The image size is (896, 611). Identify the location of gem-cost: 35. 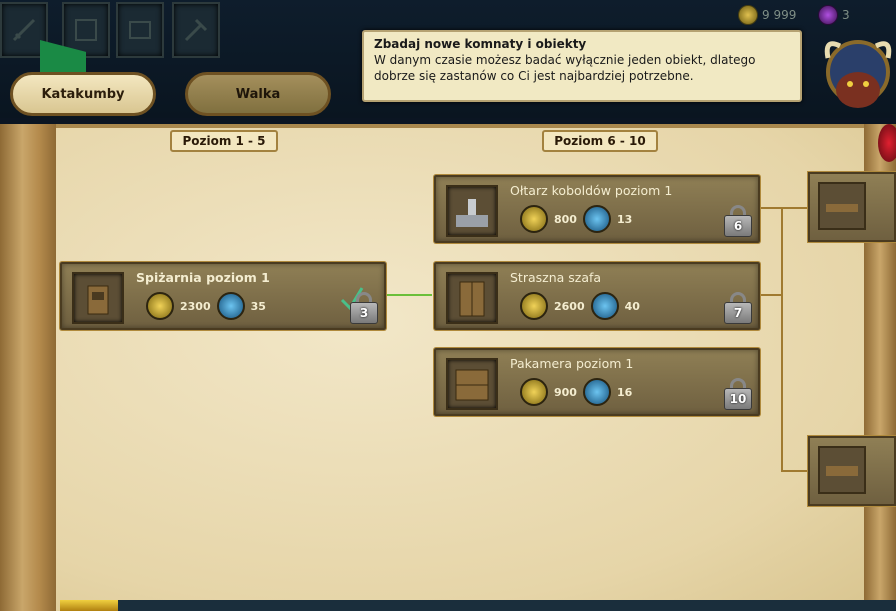
(258, 306).